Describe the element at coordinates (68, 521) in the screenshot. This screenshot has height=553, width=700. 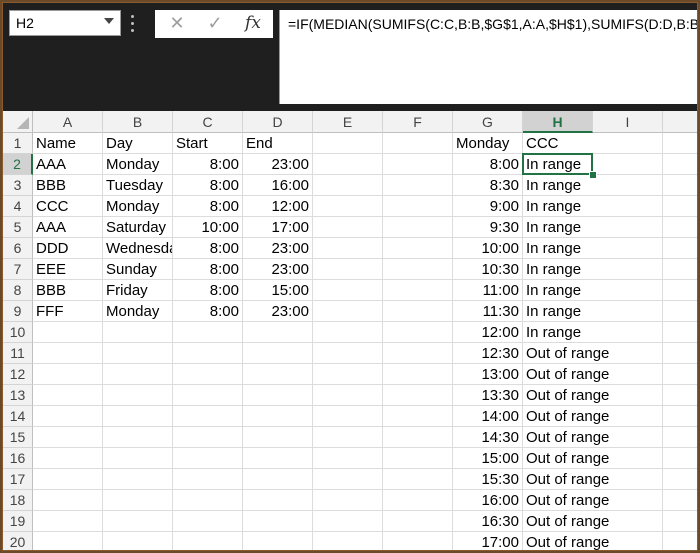
I see `cell-a19` at that location.